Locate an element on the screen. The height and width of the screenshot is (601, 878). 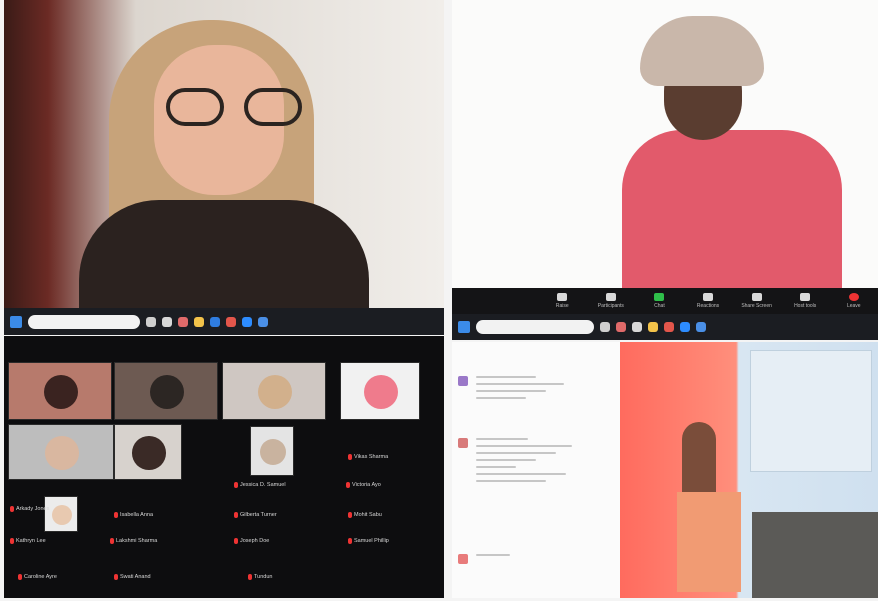
participant-name: Swati Anand is located at coordinates (135, 577).